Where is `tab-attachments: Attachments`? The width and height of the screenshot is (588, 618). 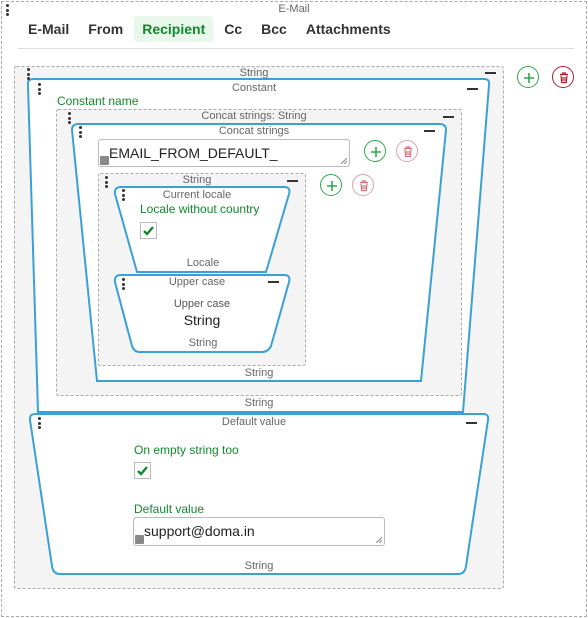
tab-attachments: Attachments is located at coordinates (348, 29).